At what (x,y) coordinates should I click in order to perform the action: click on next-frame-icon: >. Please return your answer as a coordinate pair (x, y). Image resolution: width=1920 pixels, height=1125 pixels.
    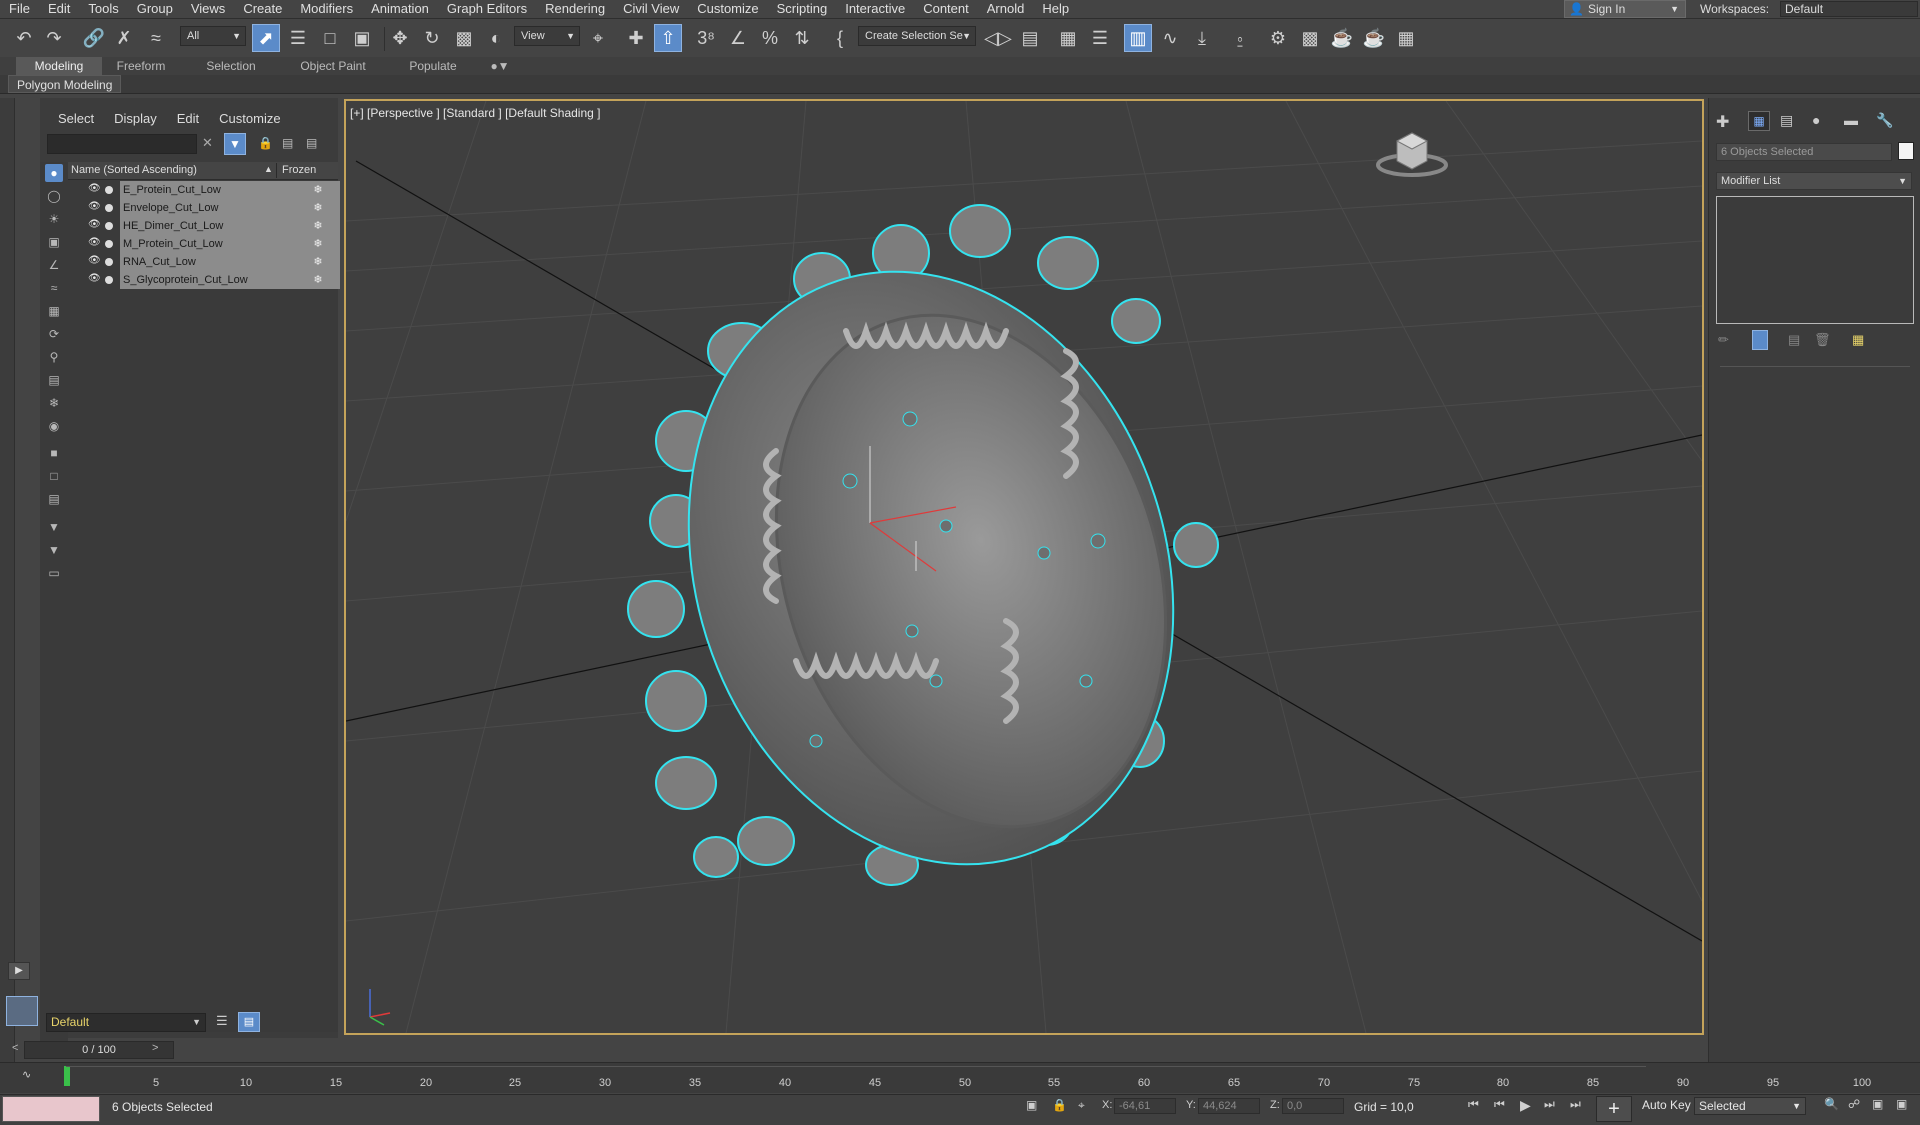
    Looking at the image, I should click on (155, 1048).